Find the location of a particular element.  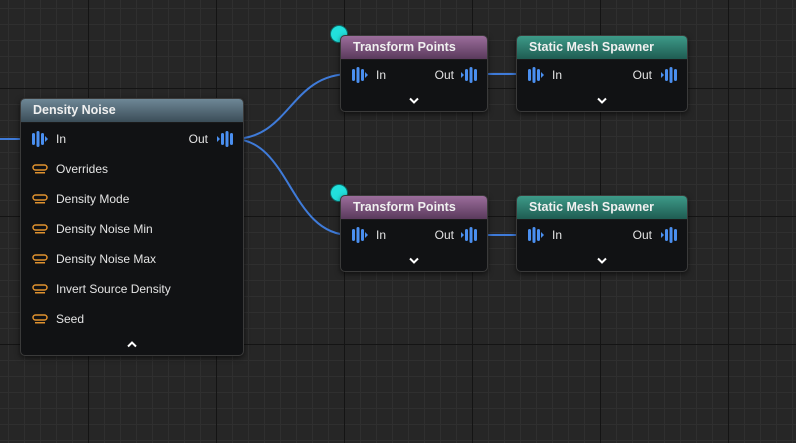

static-mesh-spawner-node-1: Static Mesh Spawner In Out is located at coordinates (602, 73).